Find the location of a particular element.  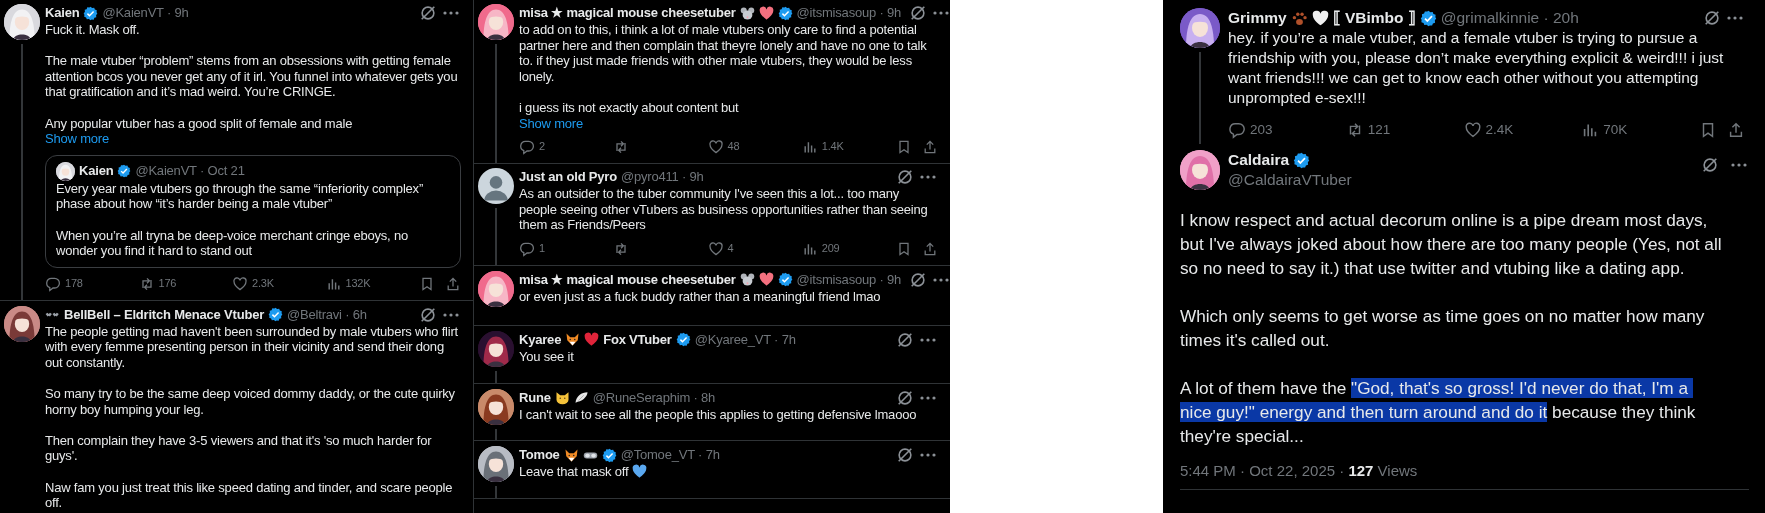

repost-count: 176 is located at coordinates (167, 283).